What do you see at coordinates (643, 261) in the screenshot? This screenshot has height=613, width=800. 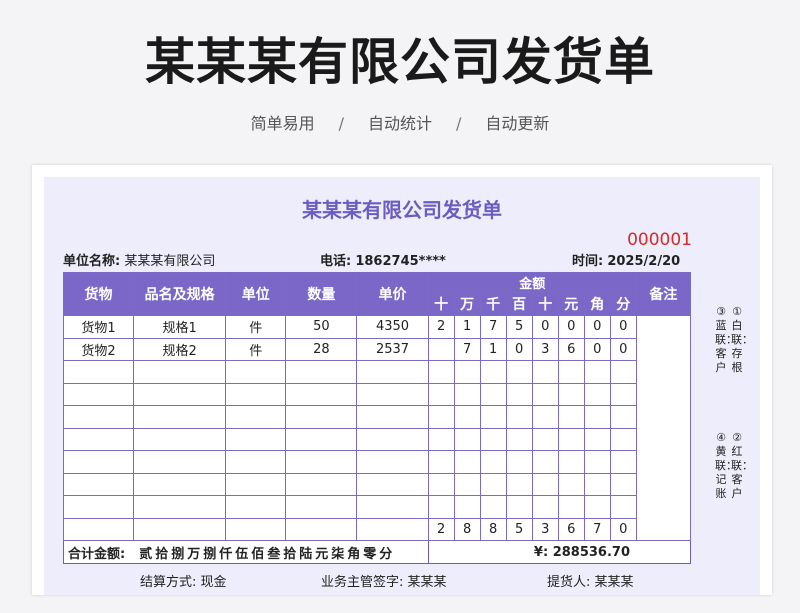 I see `time-value: 2025/2/20` at bounding box center [643, 261].